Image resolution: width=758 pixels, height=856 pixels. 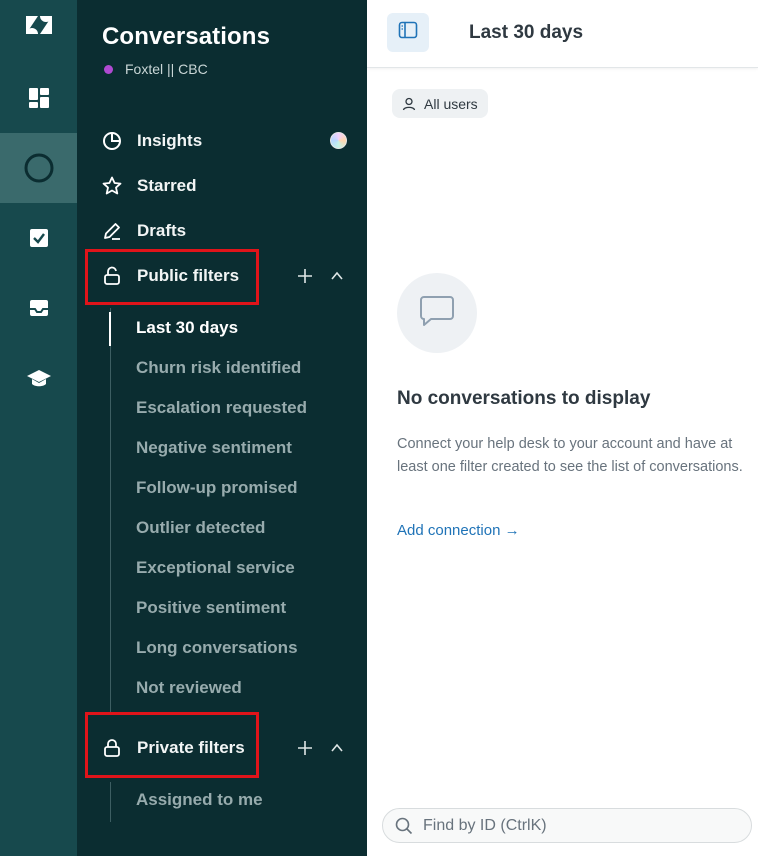 I want to click on nav-label: Drafts, so click(x=162, y=230).